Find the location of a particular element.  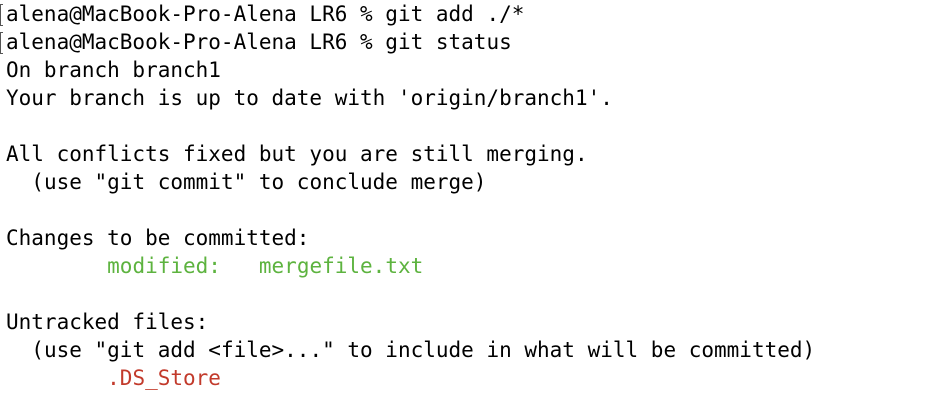

staged-file-name: mergefile.txt is located at coordinates (341, 266).